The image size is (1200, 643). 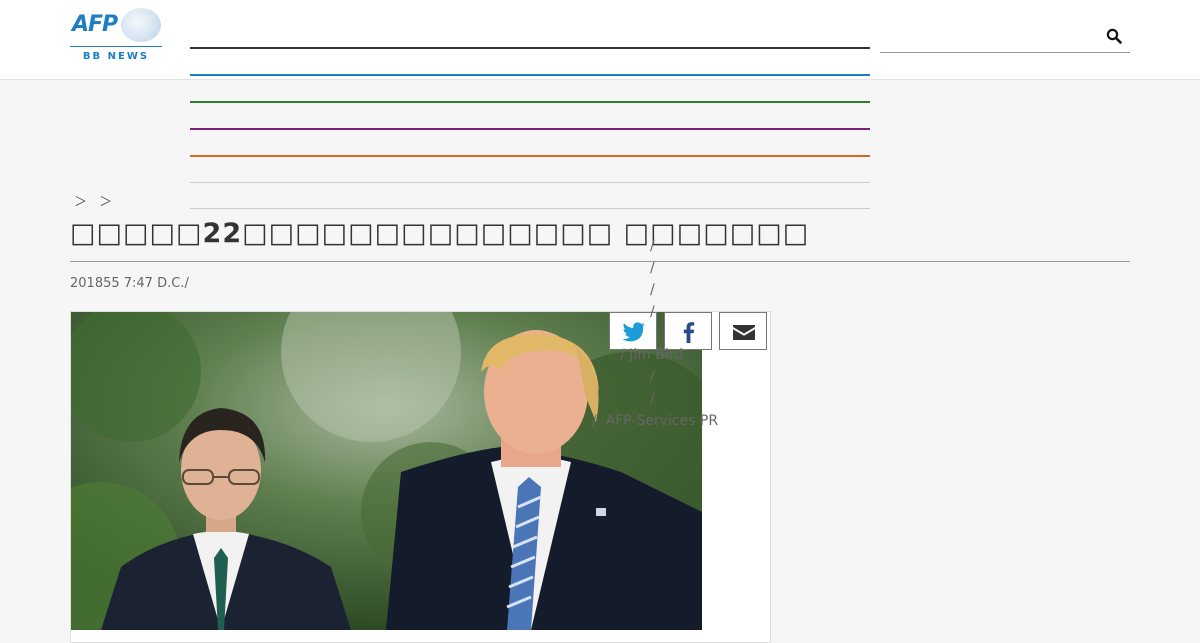 I want to click on envelope-icon, so click(x=744, y=332).